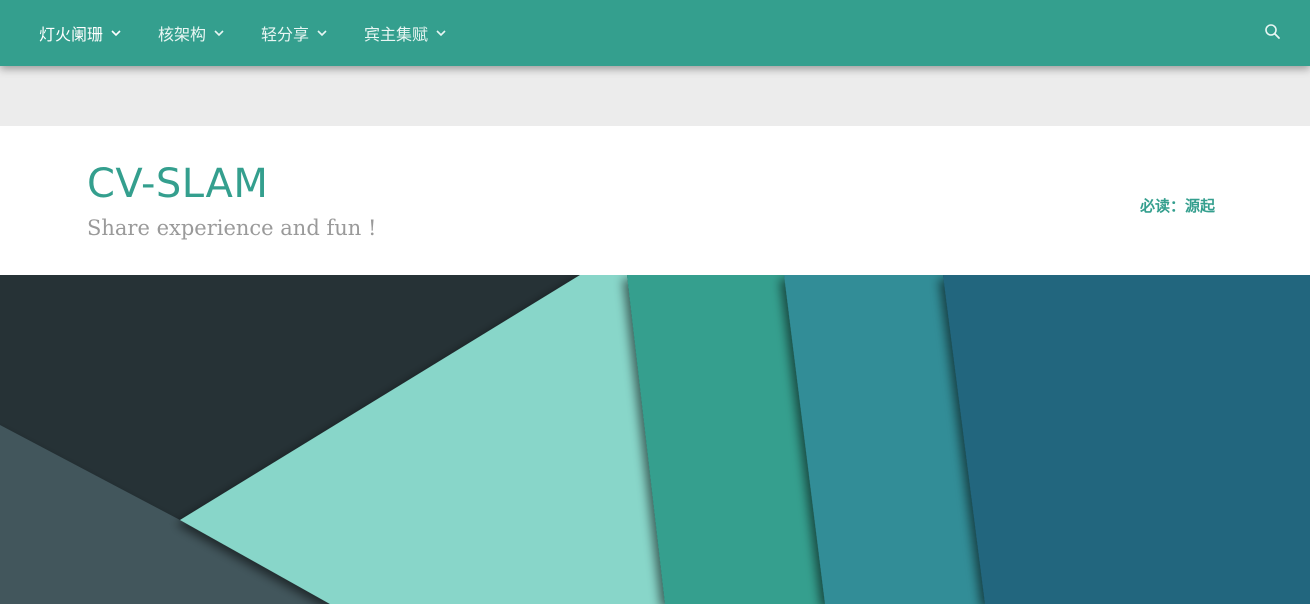  Describe the element at coordinates (182, 34) in the screenshot. I see `nav-item-label: 核架构` at that location.